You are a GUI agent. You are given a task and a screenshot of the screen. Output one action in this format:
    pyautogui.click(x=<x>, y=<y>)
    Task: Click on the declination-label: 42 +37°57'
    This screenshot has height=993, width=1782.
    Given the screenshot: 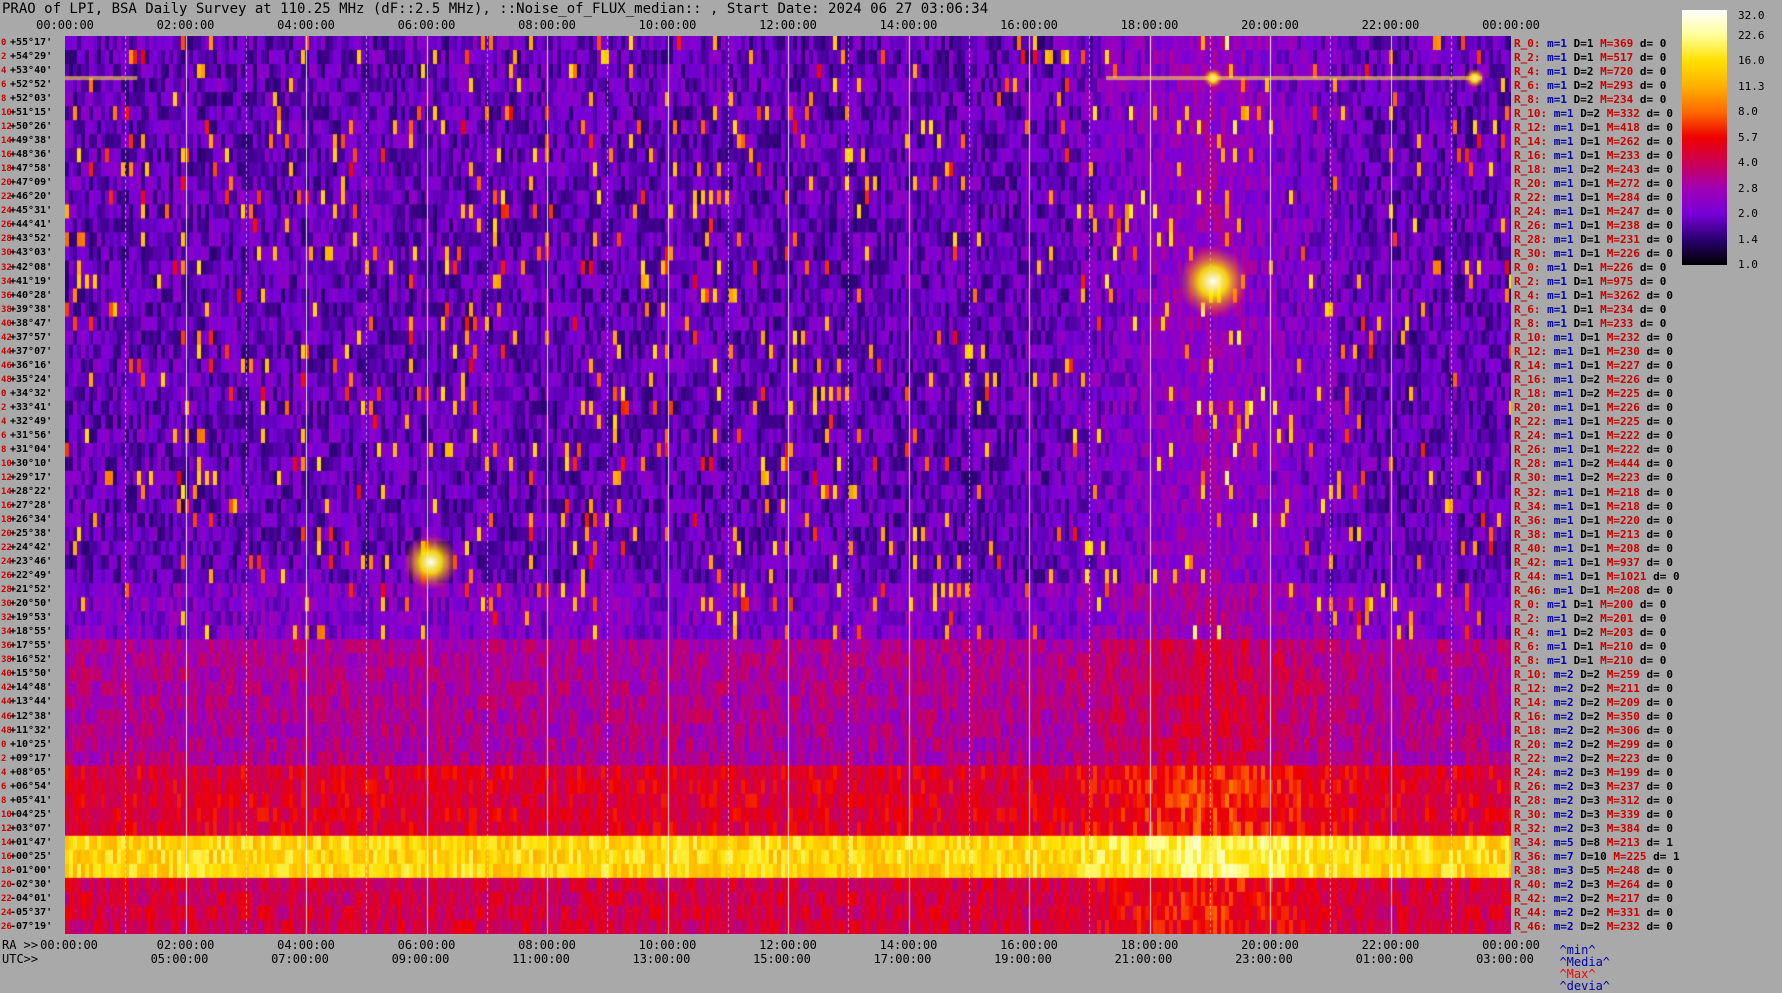 What is the action you would take?
    pyautogui.click(x=26, y=337)
    